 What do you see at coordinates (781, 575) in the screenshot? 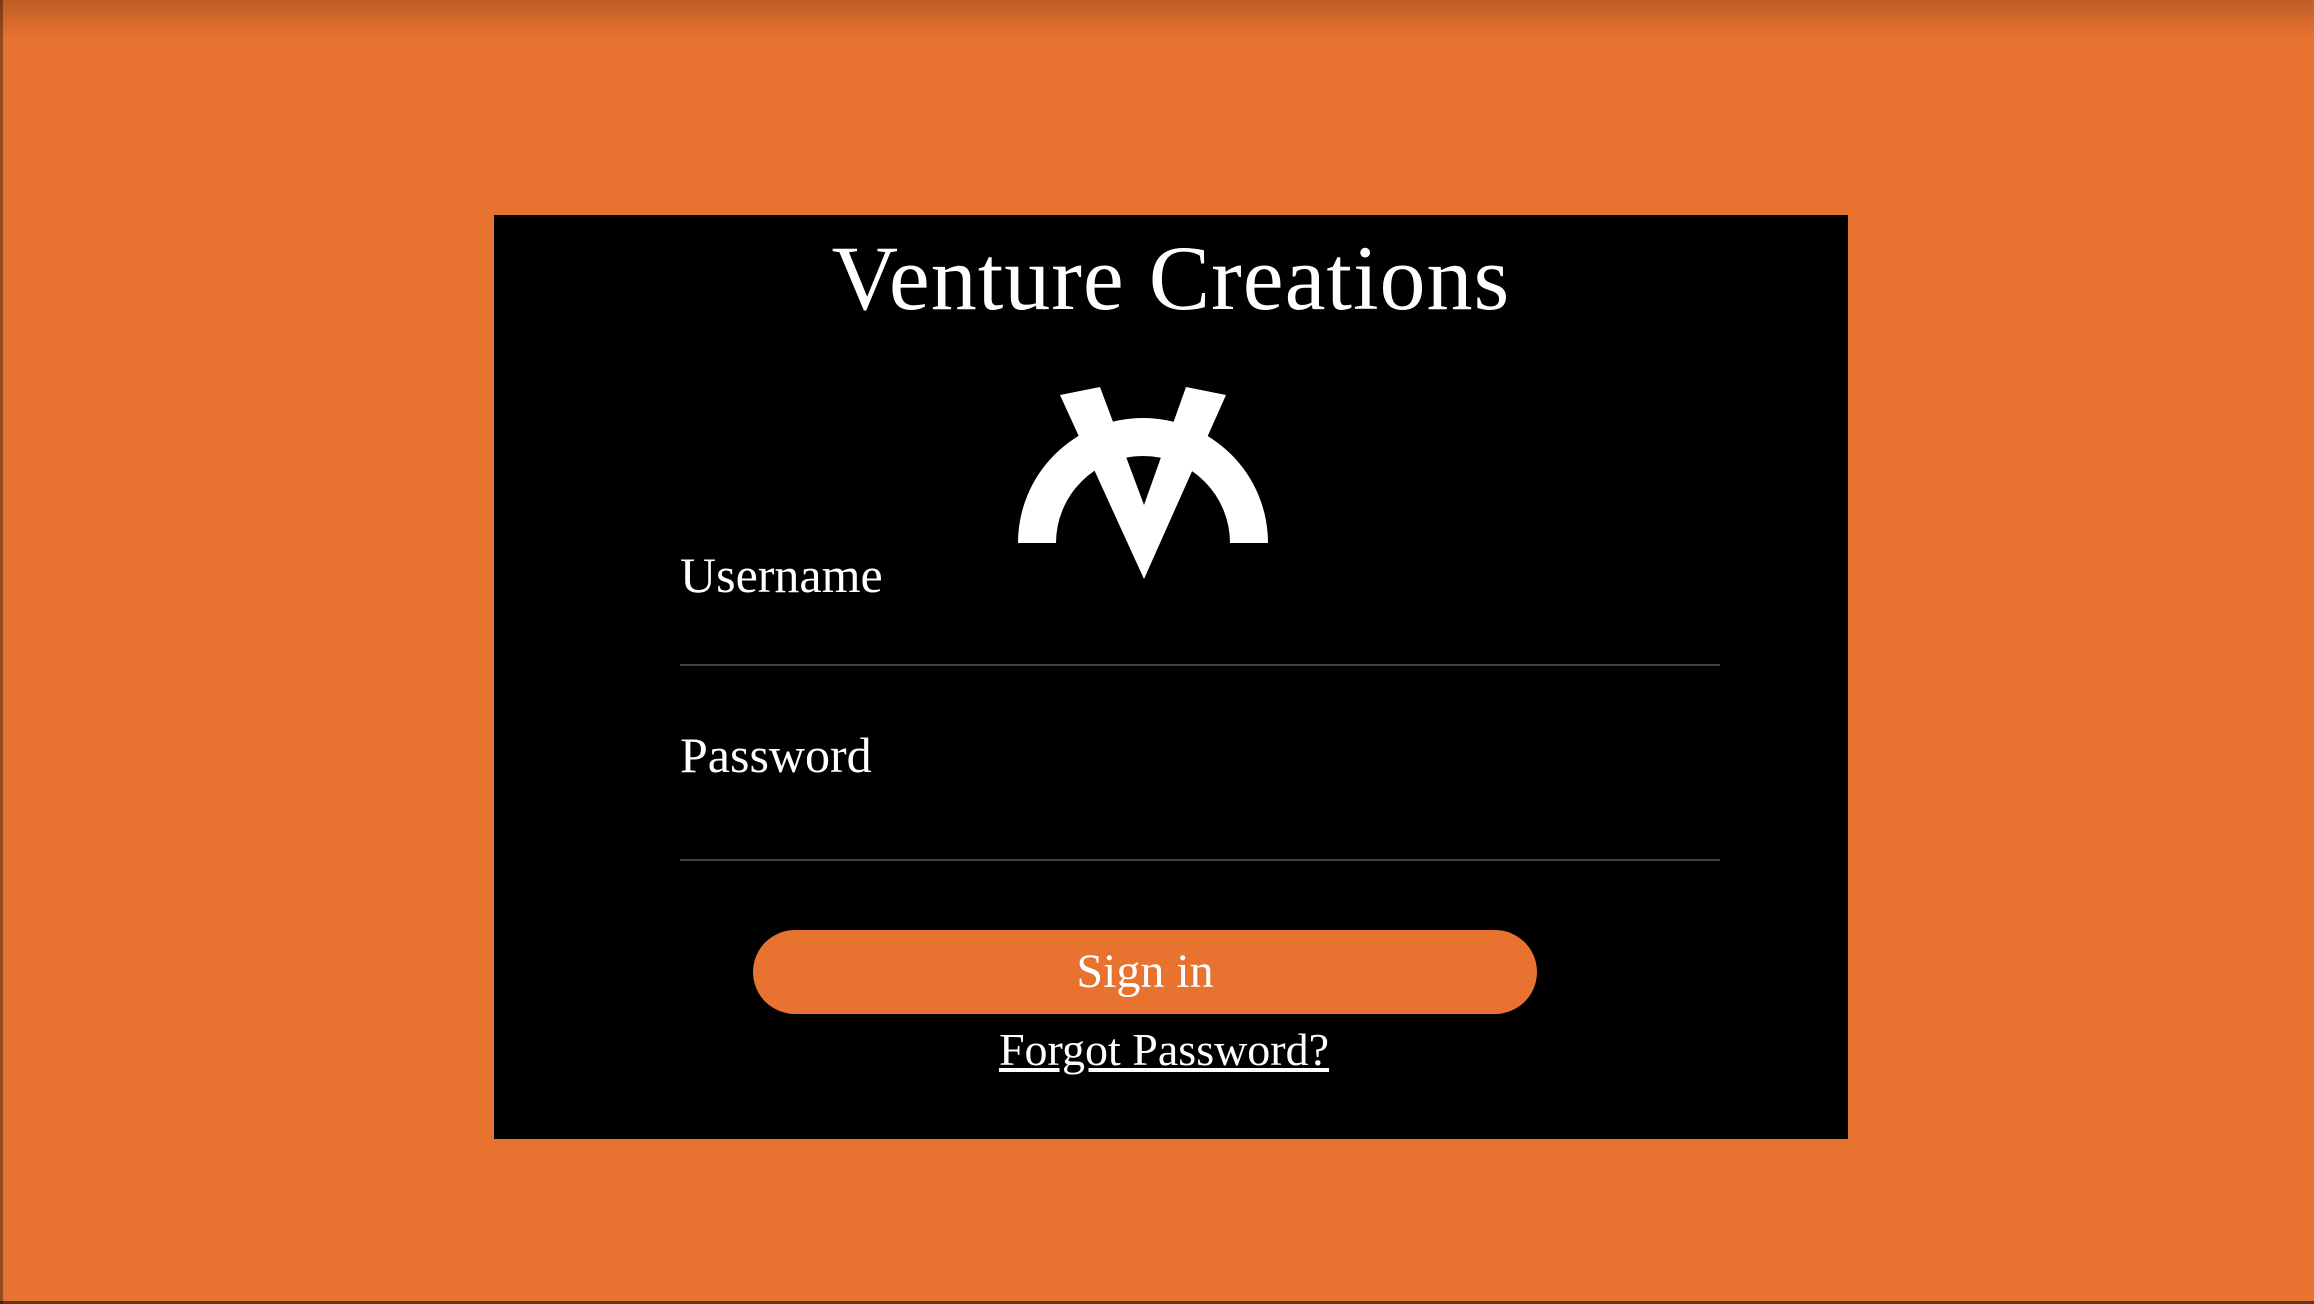
I see `username-label: Username` at bounding box center [781, 575].